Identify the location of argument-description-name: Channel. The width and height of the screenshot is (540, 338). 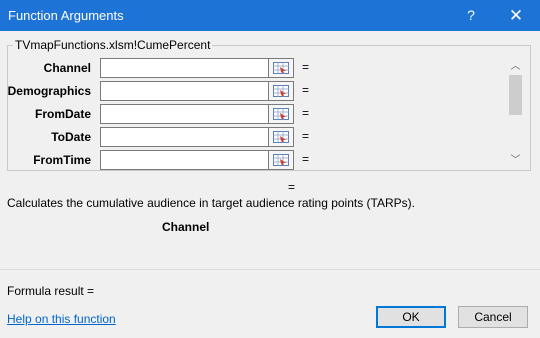
(186, 227).